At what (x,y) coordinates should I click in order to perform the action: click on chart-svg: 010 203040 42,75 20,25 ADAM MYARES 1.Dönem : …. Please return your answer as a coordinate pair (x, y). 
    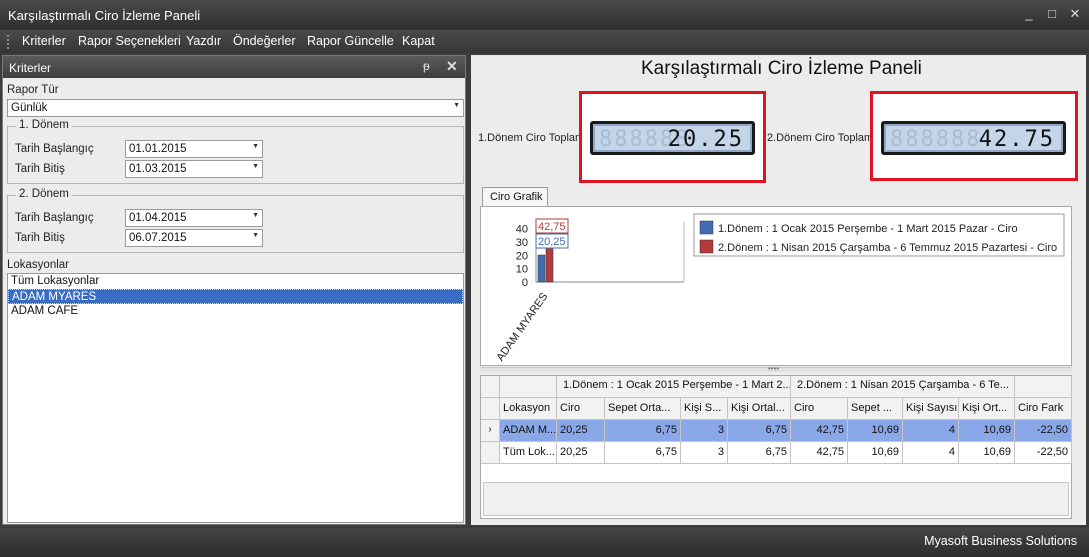
    Looking at the image, I should click on (779, 288).